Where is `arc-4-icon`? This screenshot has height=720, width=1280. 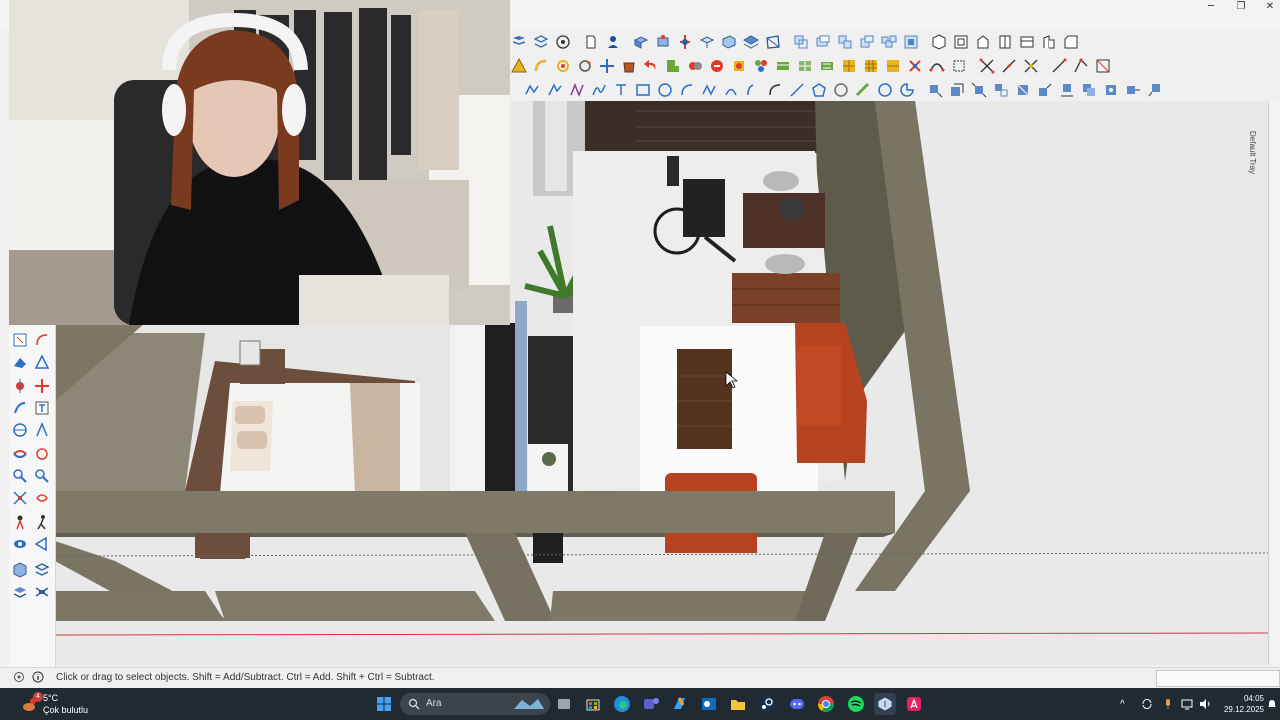 arc-4-icon is located at coordinates (753, 90).